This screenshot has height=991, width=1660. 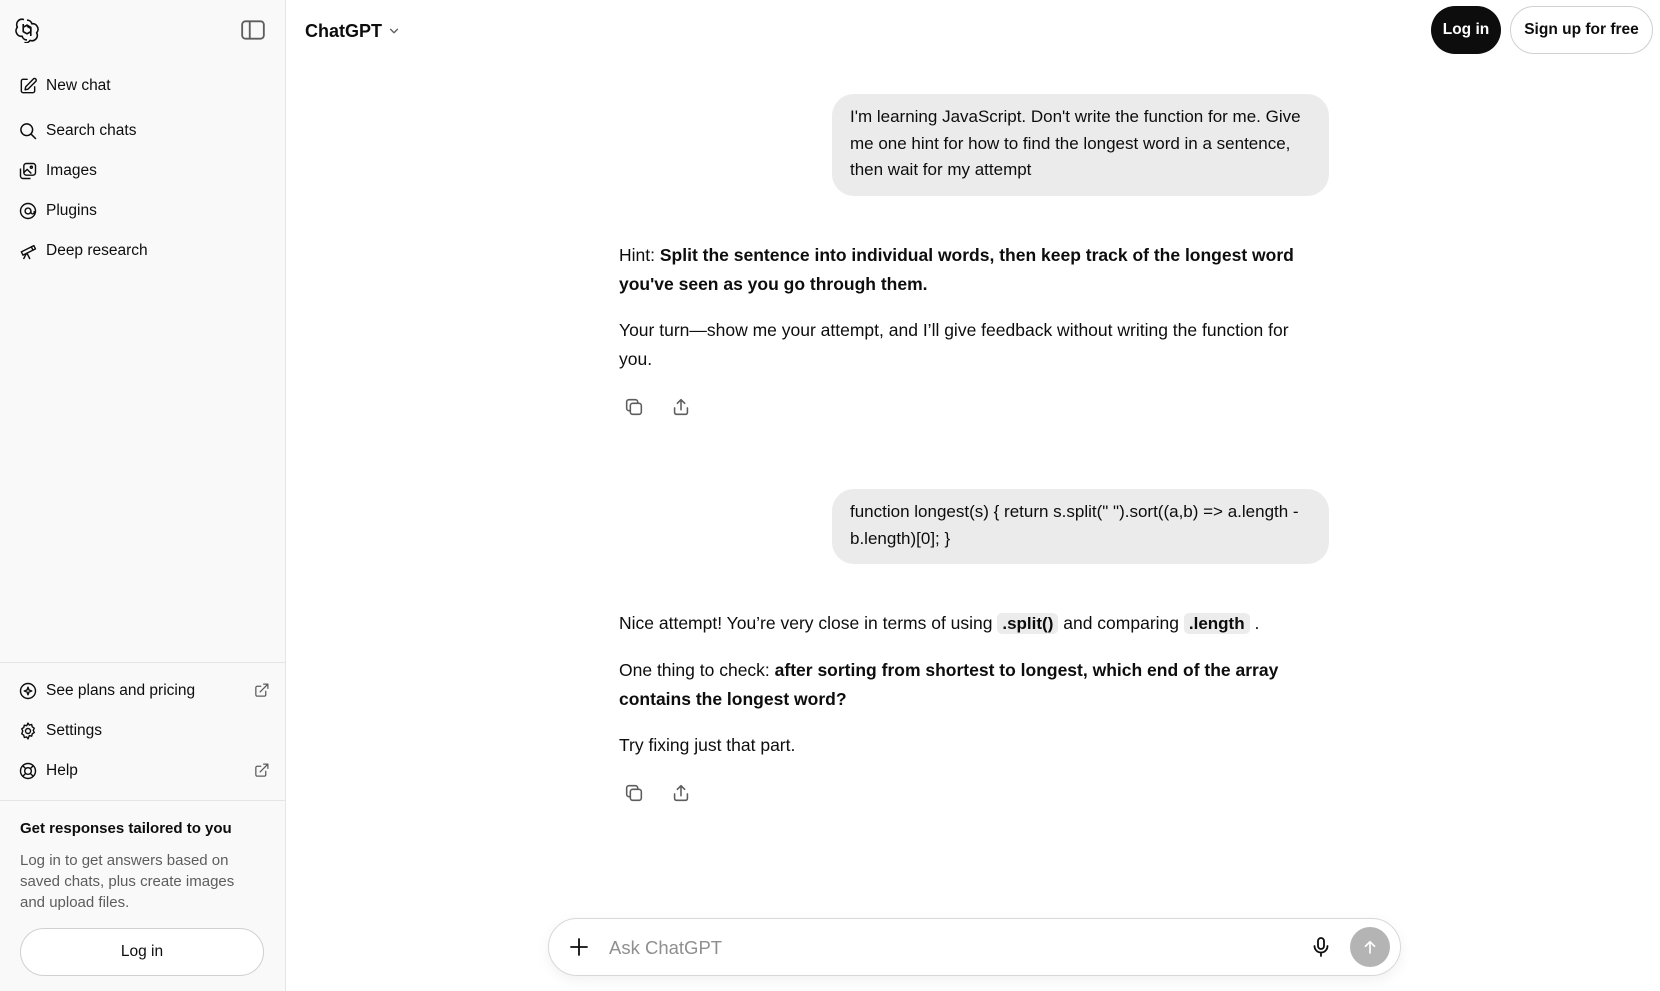 I want to click on sidebar-item-help: Help, so click(x=143, y=771).